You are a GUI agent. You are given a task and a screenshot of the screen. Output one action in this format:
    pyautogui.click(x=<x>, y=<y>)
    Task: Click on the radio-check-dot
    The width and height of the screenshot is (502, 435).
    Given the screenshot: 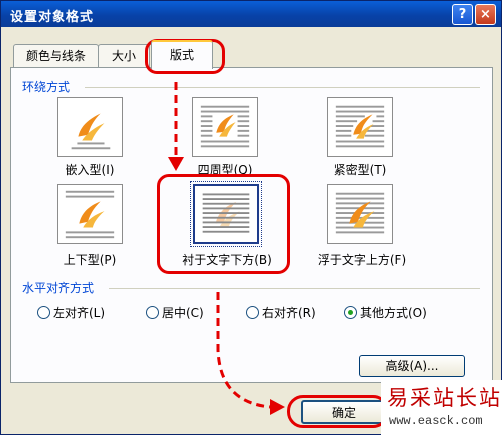 What is the action you would take?
    pyautogui.click(x=350, y=312)
    